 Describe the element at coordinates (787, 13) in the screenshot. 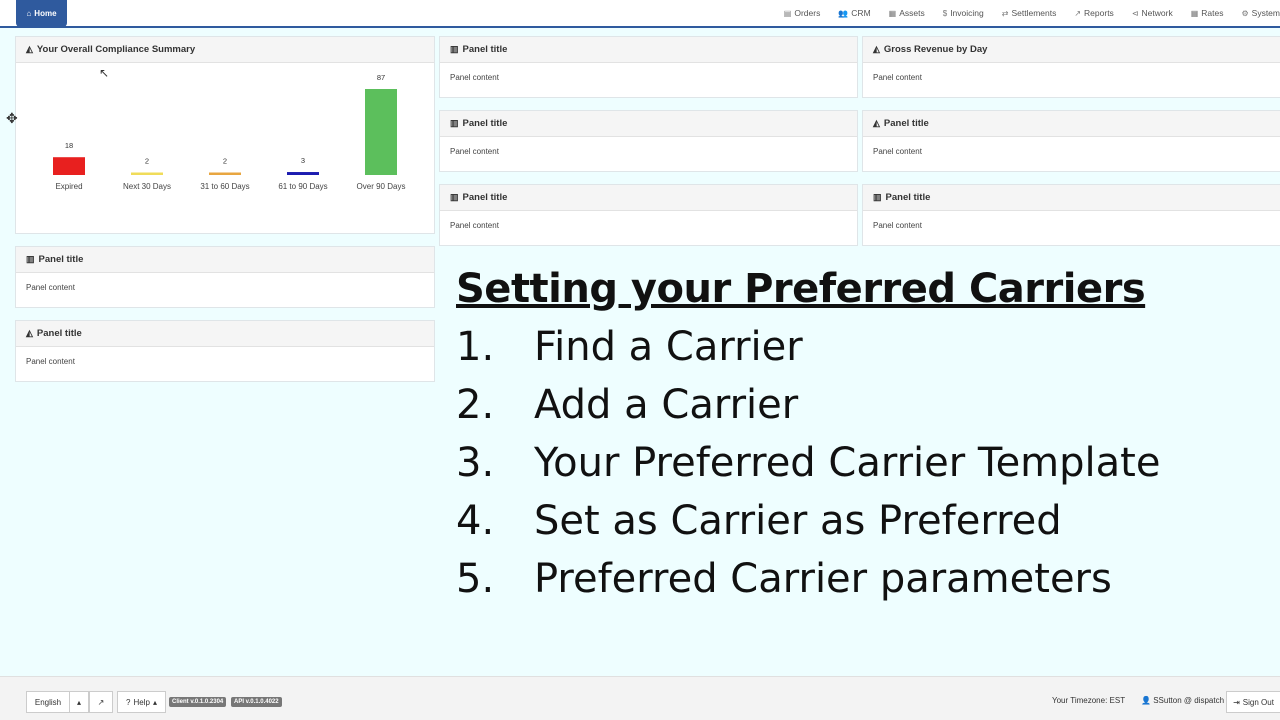

I see `document-icon: ▤` at that location.